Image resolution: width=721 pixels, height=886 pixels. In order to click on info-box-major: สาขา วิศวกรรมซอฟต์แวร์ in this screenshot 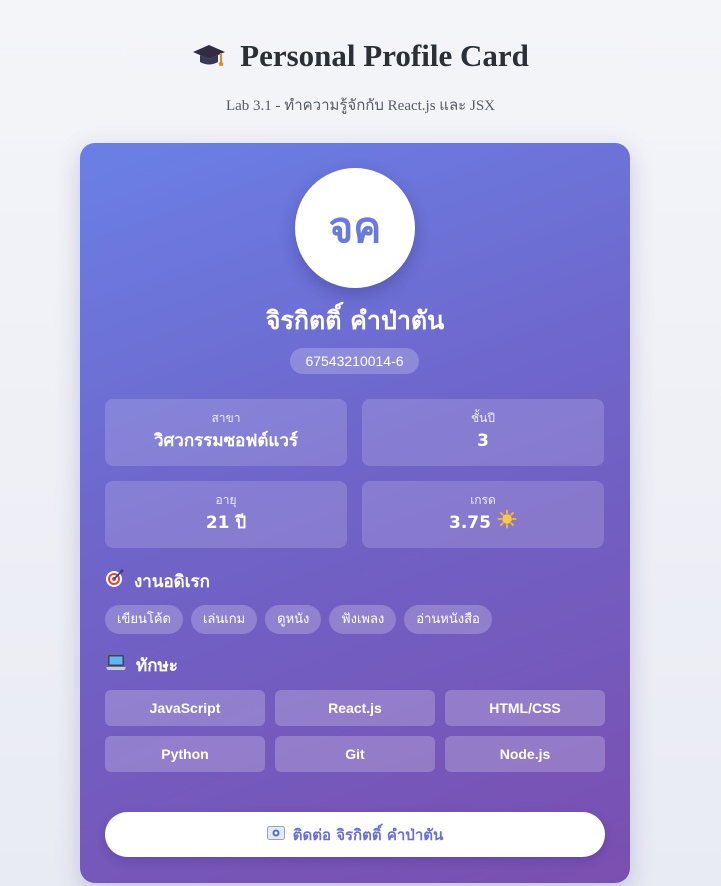, I will do `click(226, 432)`.